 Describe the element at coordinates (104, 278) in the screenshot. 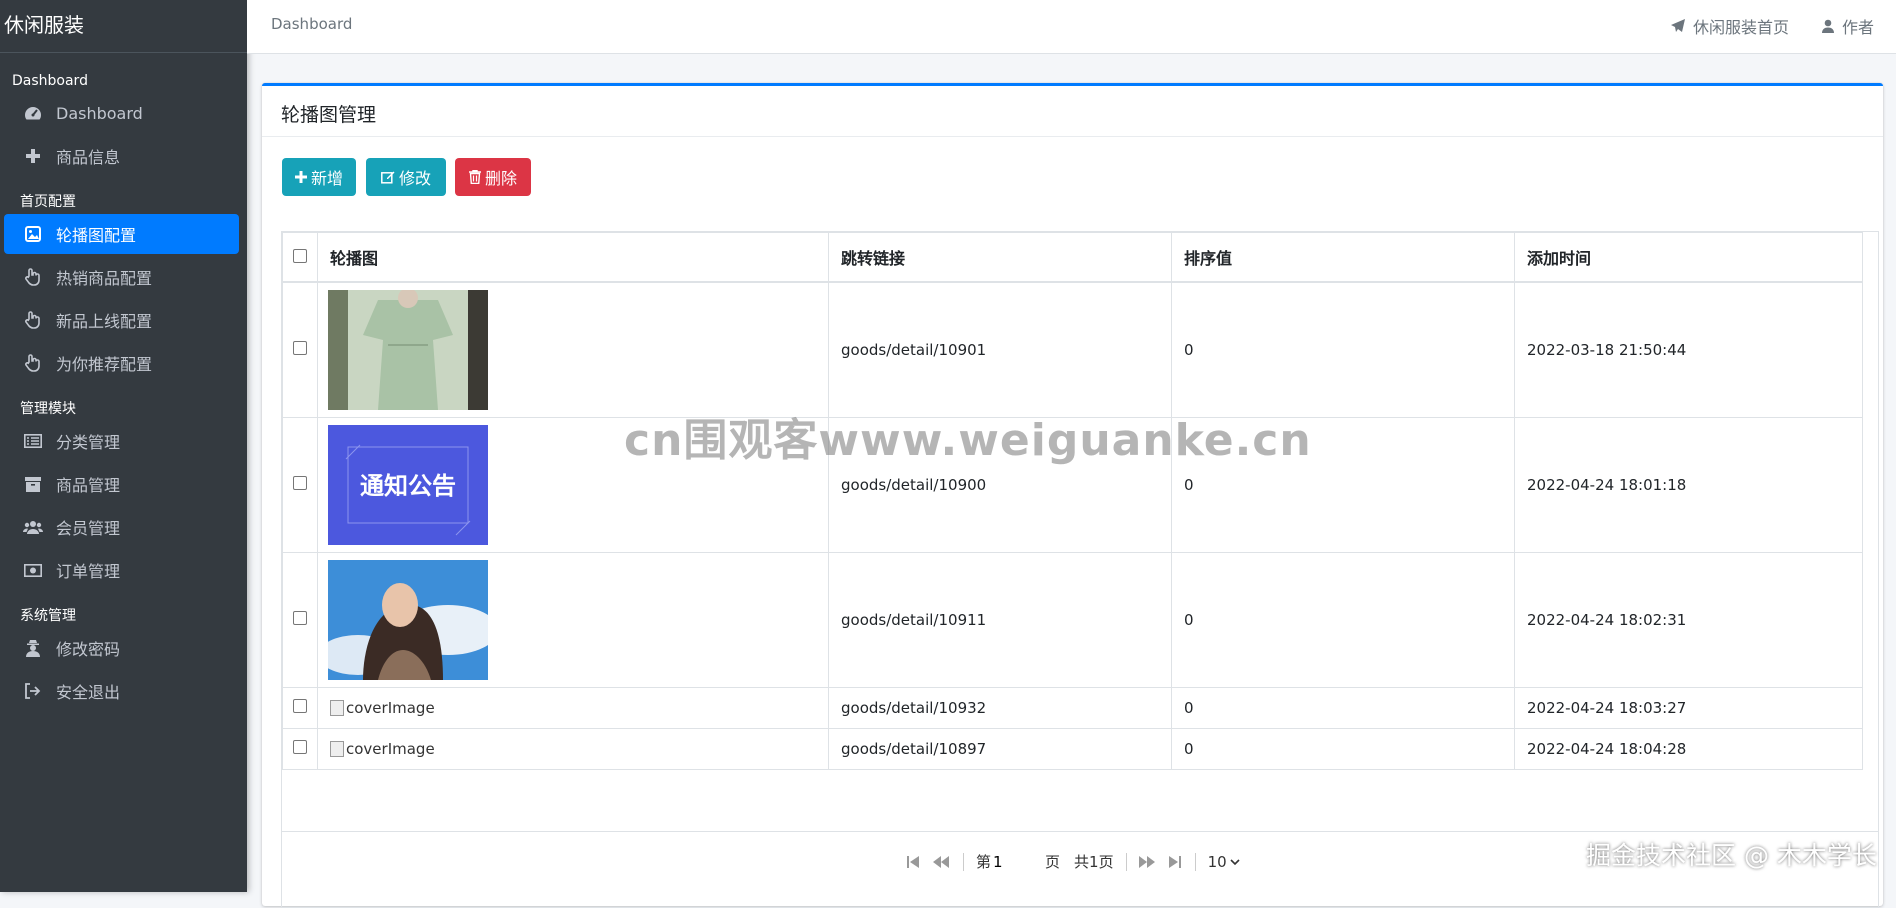

I see `sidebar-item-label: 热销商品配置` at that location.